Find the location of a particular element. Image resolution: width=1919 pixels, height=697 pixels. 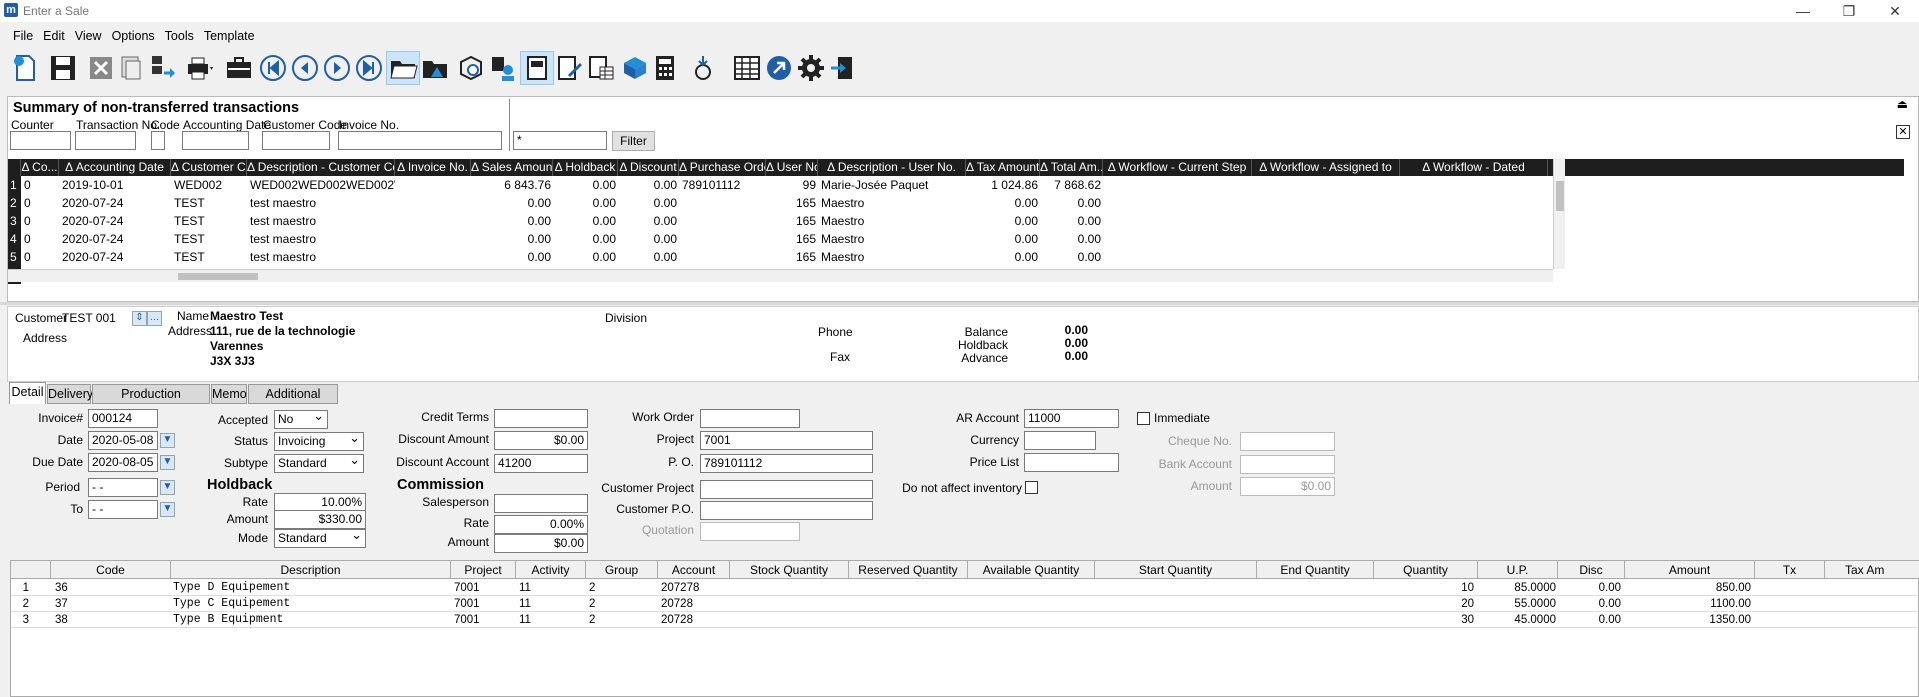

status-select: Invoicing is located at coordinates (319, 440).